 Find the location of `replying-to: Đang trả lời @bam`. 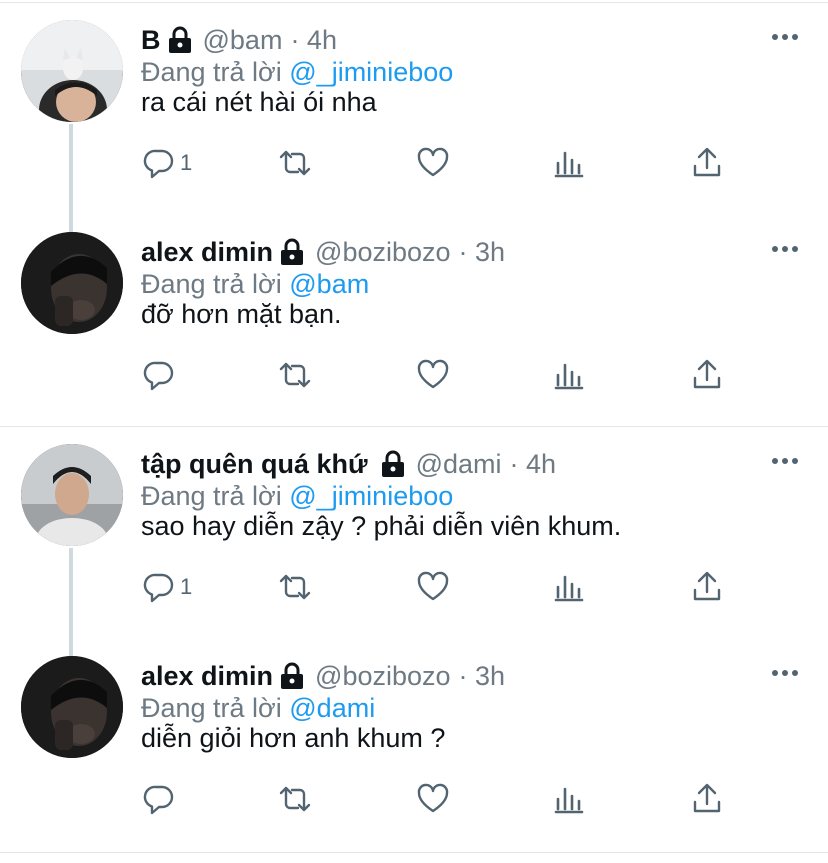

replying-to: Đang trả lời @bam is located at coordinates (255, 284).